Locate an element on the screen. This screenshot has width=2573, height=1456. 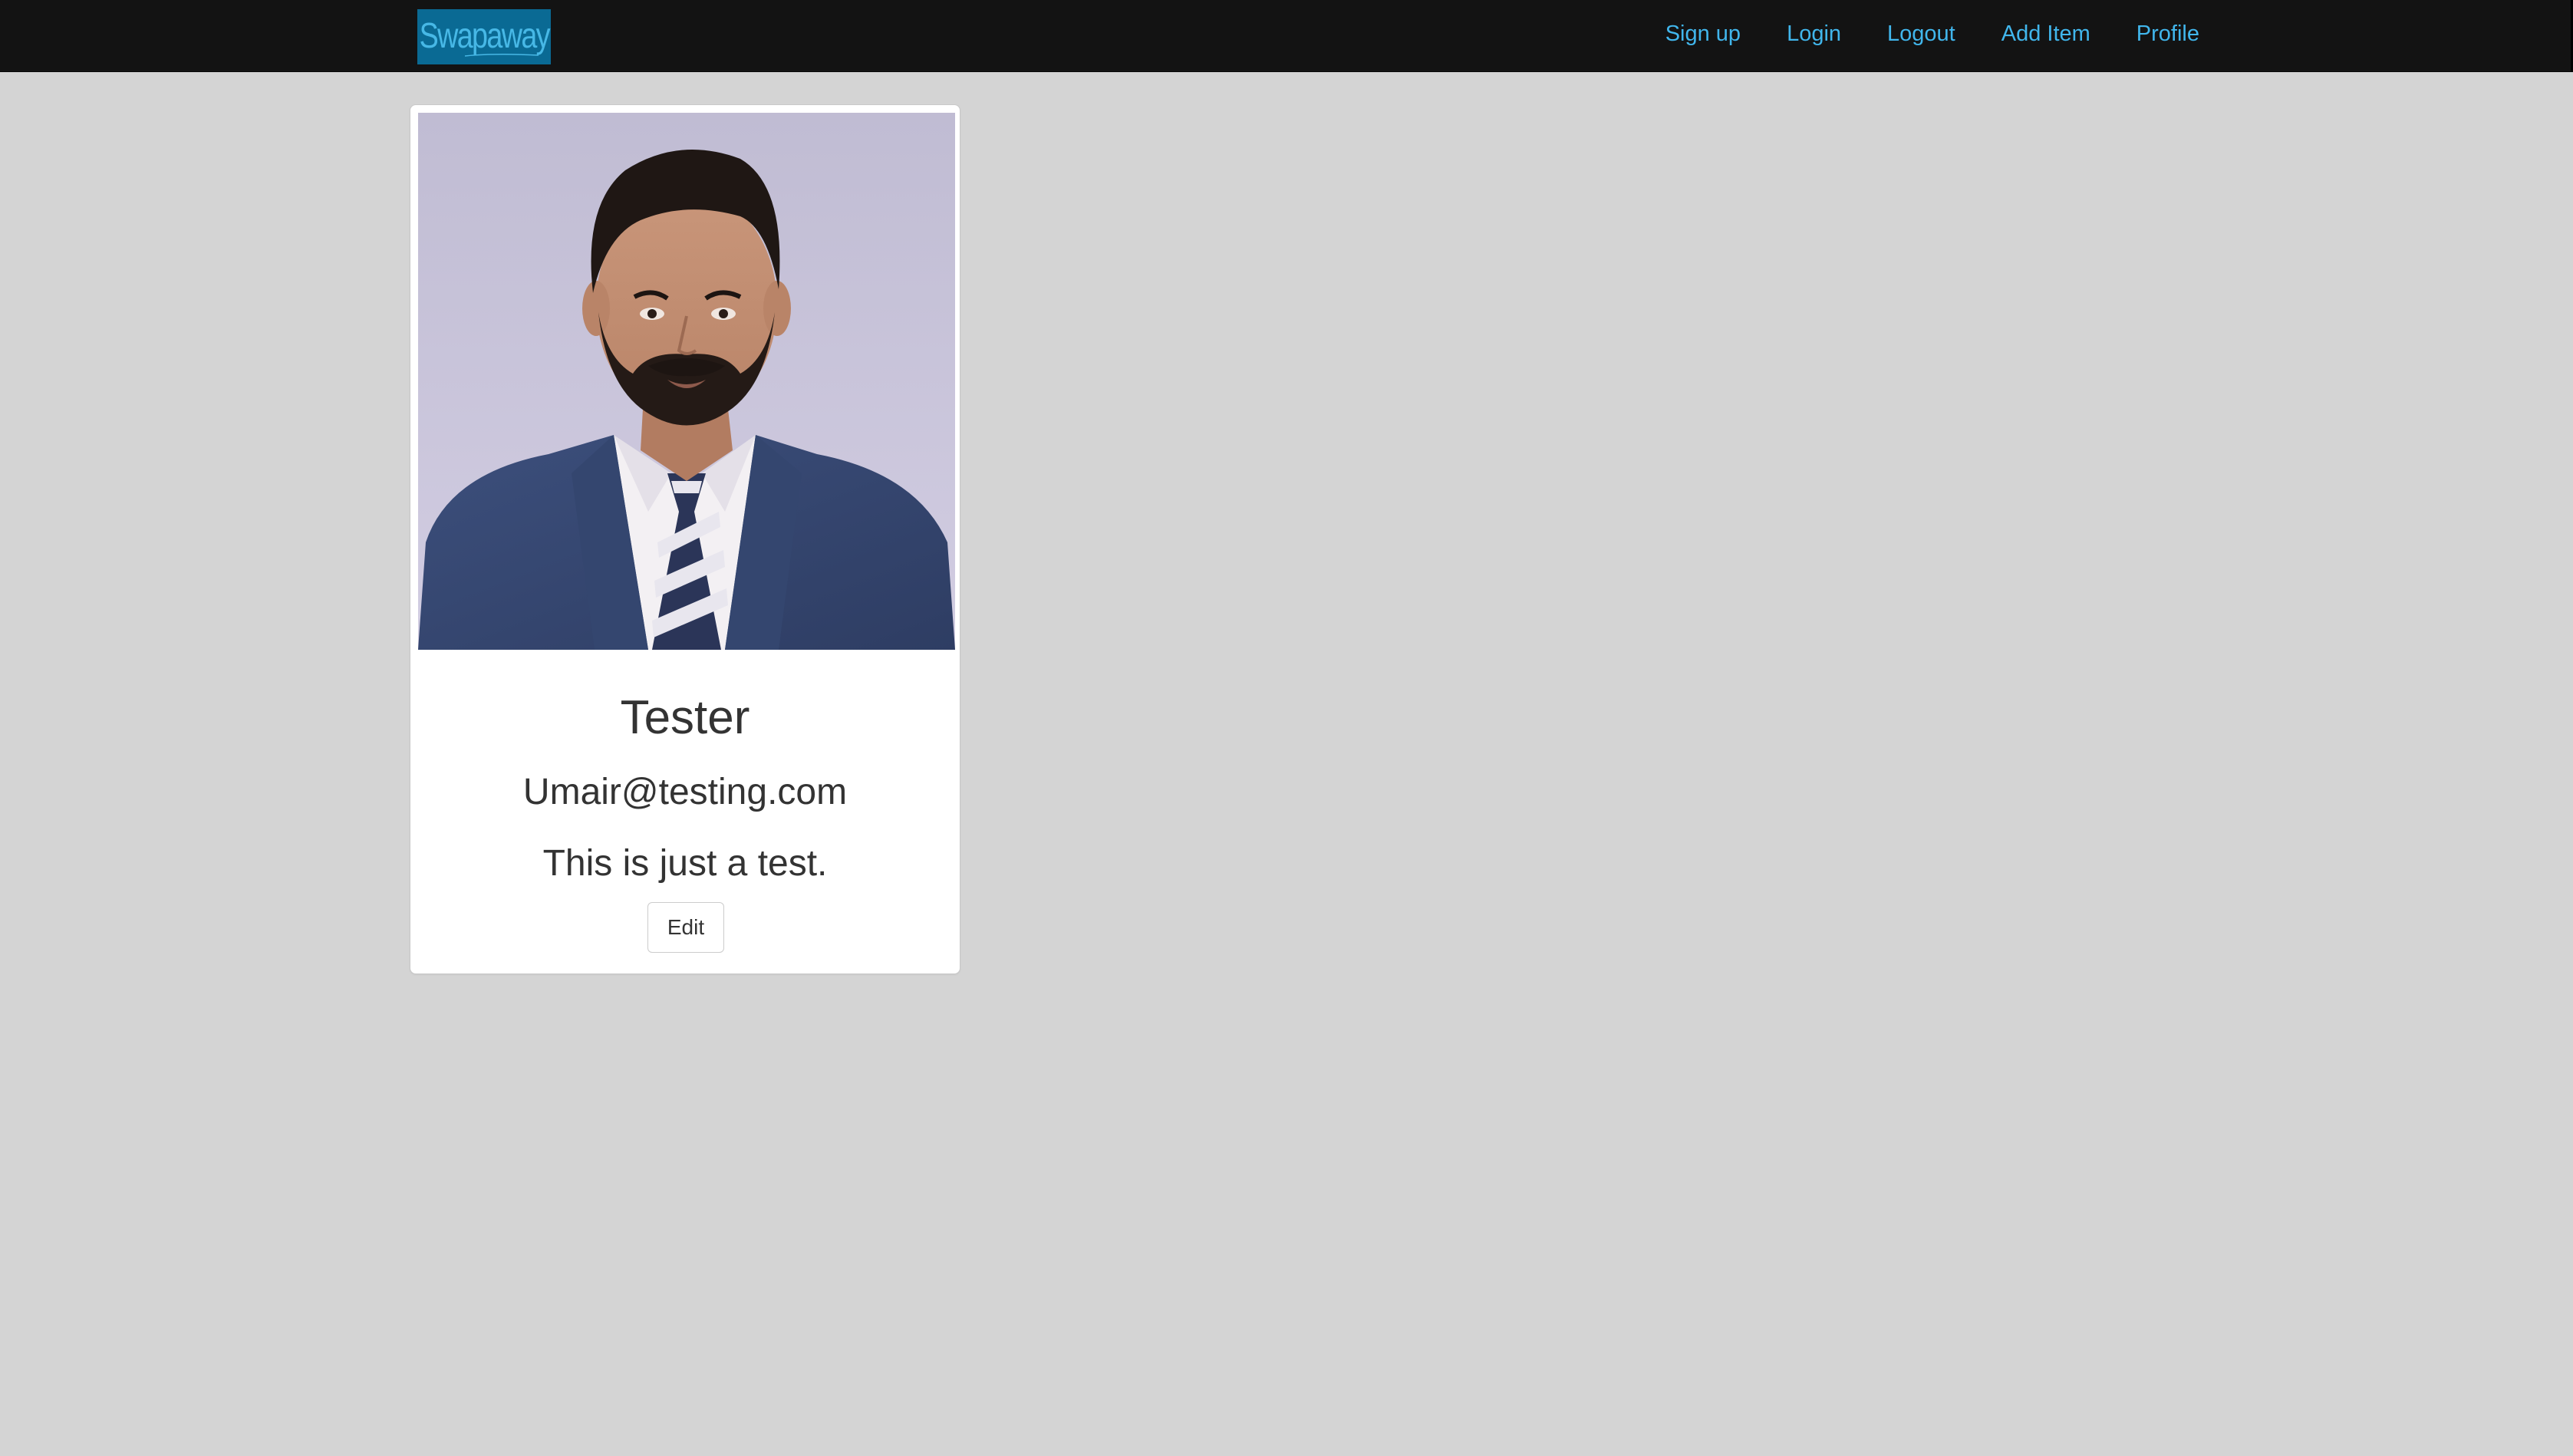
nav-links: Sign up Login Logout Add Item Profile is located at coordinates (1932, 34).